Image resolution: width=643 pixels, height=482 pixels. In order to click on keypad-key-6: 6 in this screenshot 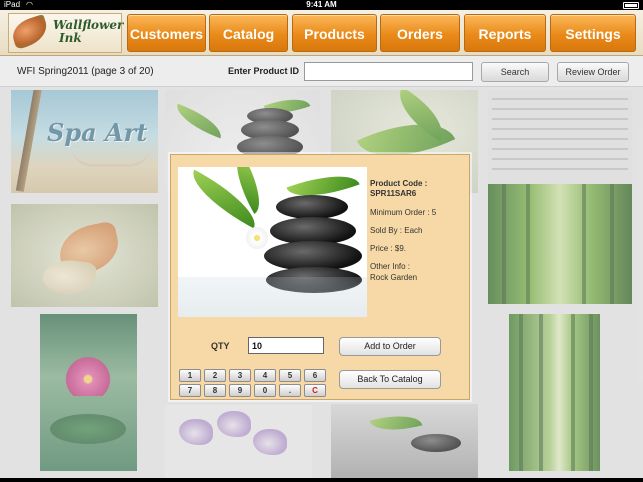, I will do `click(315, 375)`.